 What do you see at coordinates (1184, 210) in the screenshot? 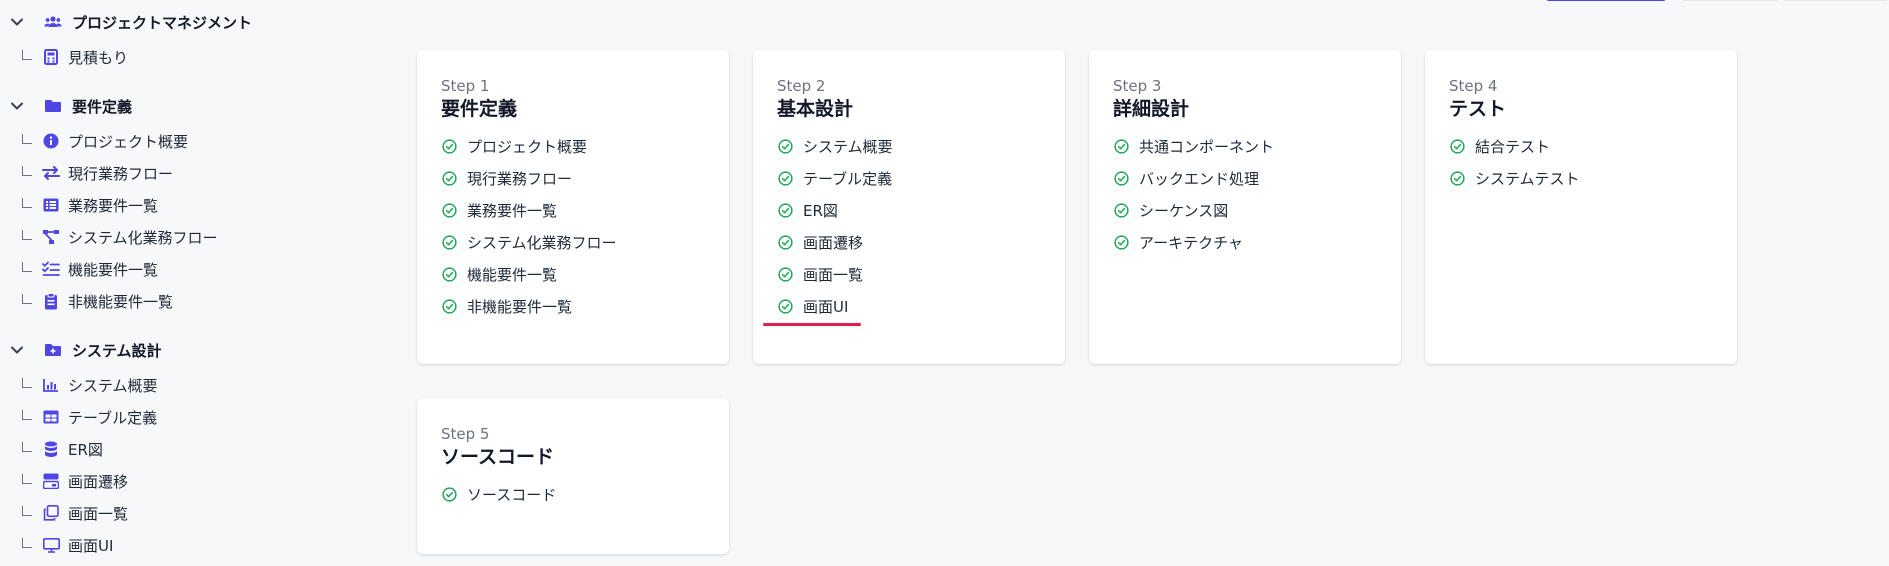
I see `task-label: シーケンス図` at bounding box center [1184, 210].